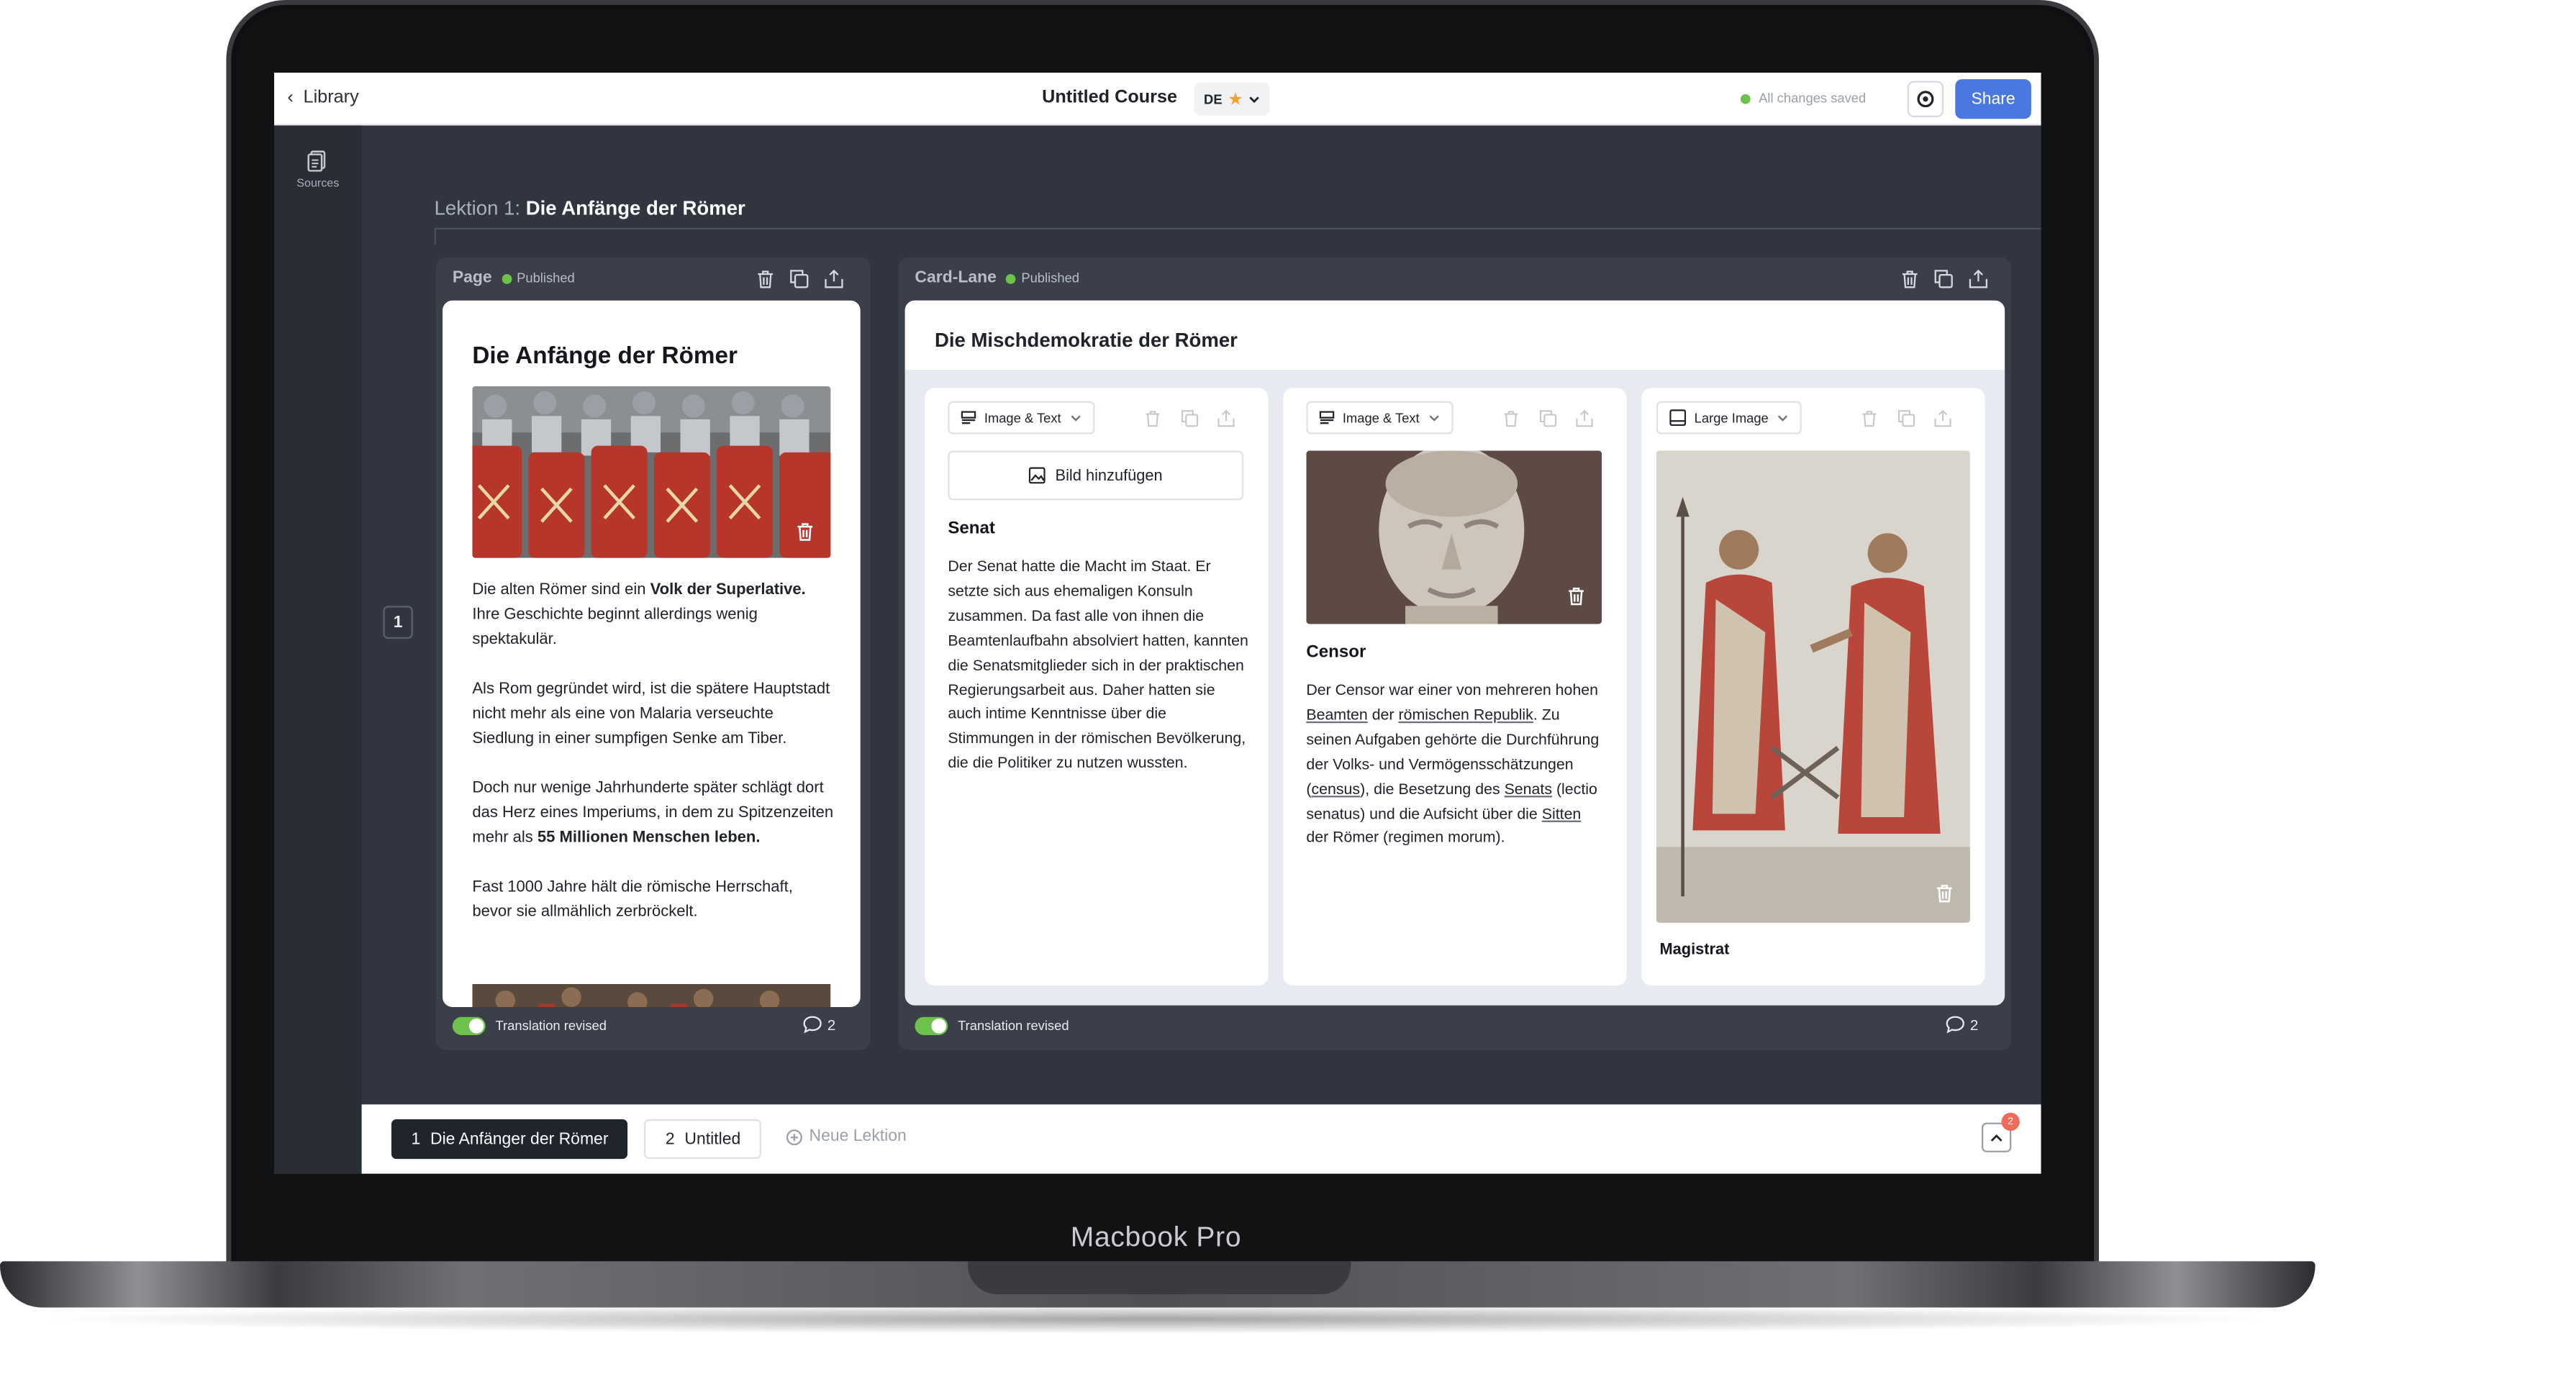 The height and width of the screenshot is (1384, 2576). I want to click on sources-icon, so click(316, 161).